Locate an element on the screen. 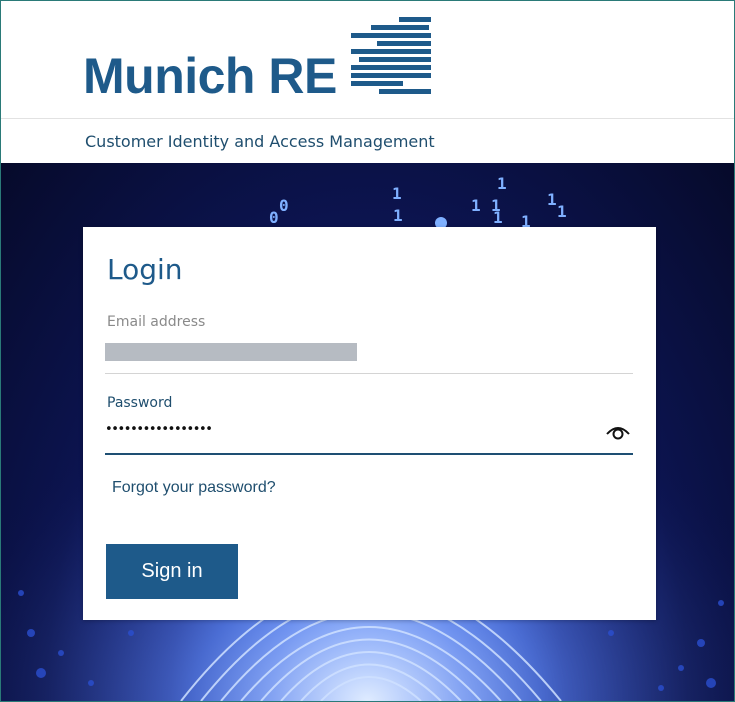  subheader: Customer Identity and Access Management is located at coordinates (367, 141).